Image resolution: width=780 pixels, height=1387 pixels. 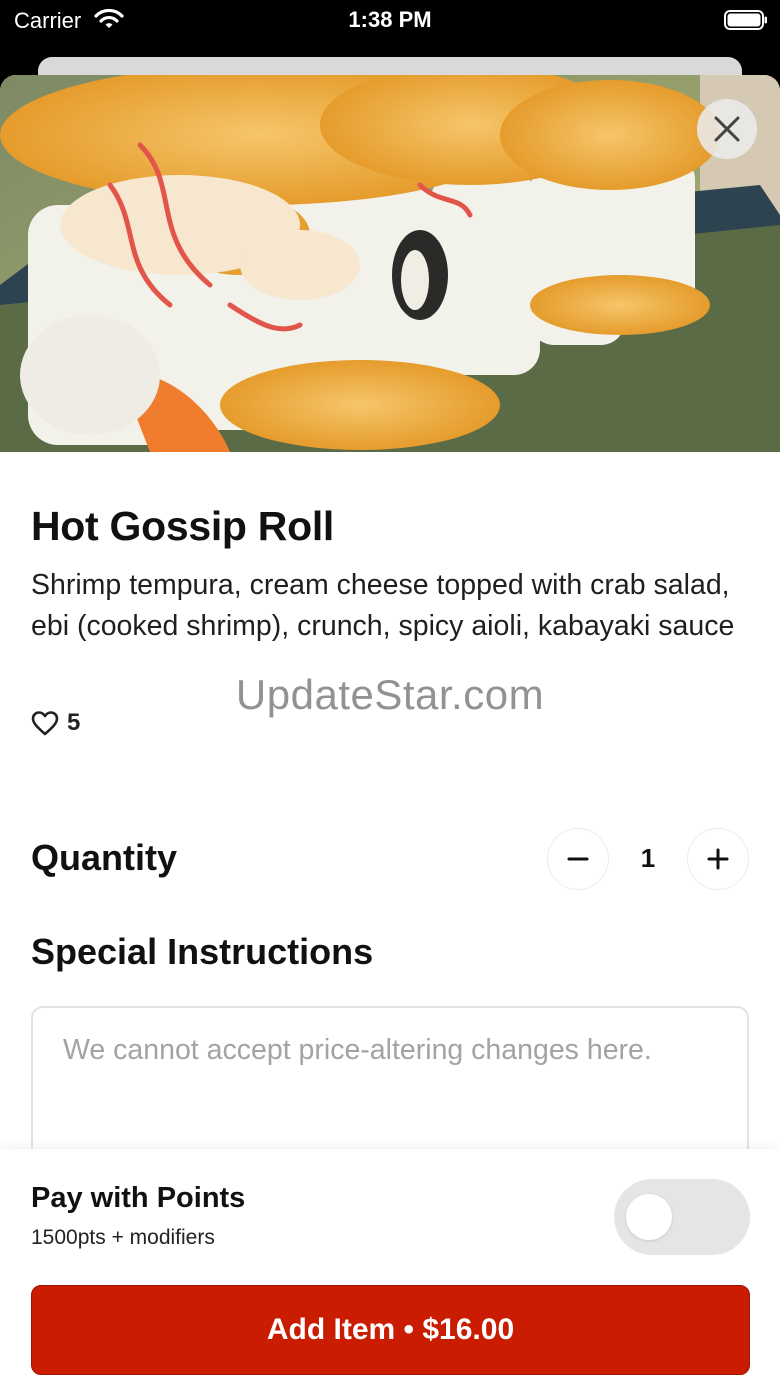 I want to click on minus-icon, so click(x=578, y=859).